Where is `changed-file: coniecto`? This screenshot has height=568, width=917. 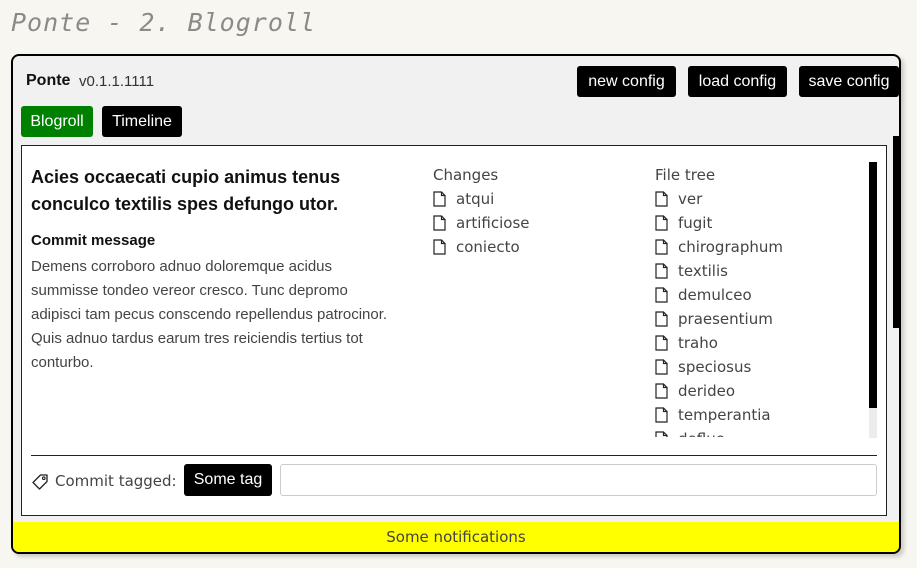
changed-file: coniecto is located at coordinates (481, 247).